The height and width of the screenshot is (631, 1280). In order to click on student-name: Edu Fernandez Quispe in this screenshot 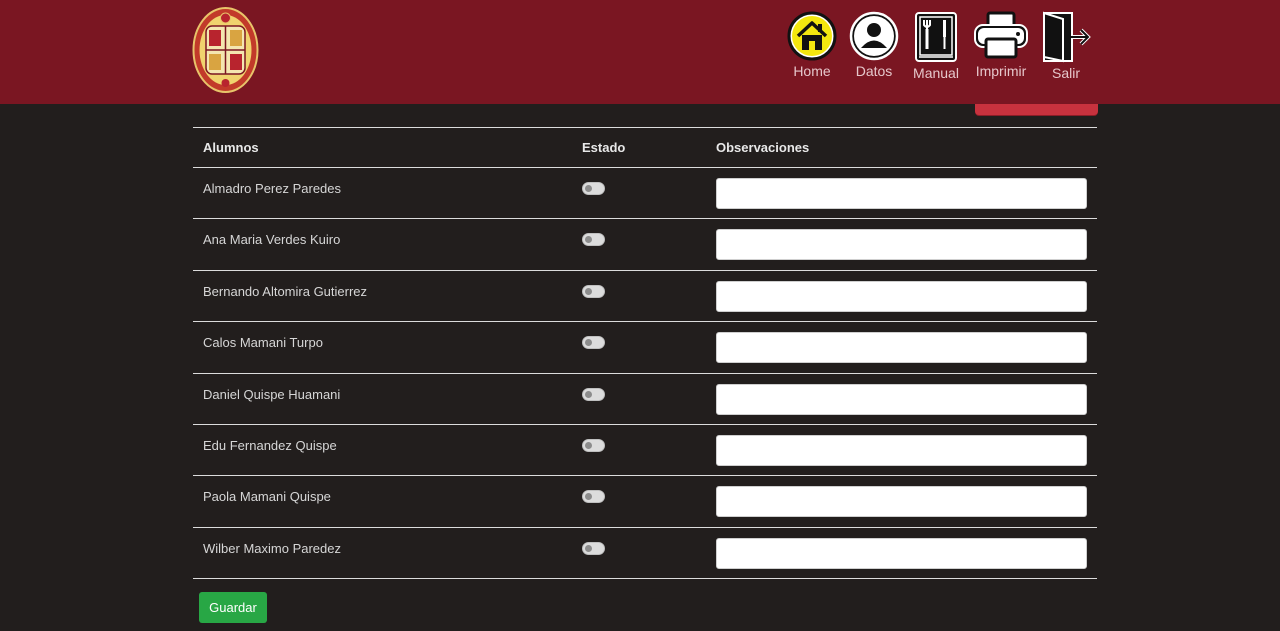, I will do `click(382, 450)`.